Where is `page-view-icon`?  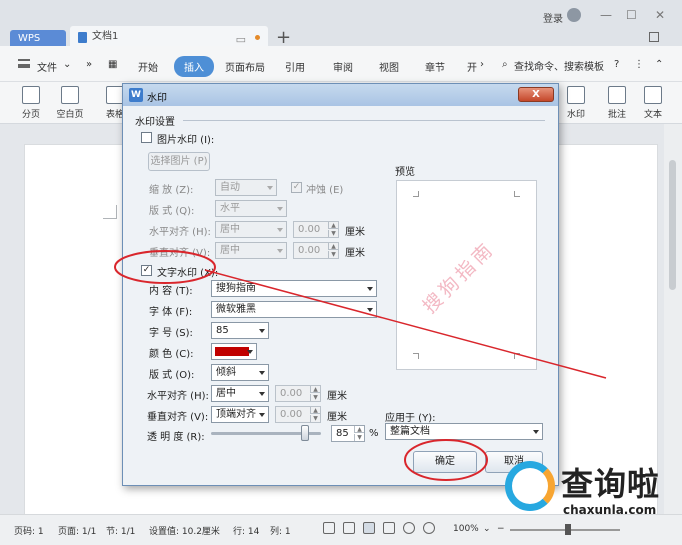 page-view-icon is located at coordinates (369, 528).